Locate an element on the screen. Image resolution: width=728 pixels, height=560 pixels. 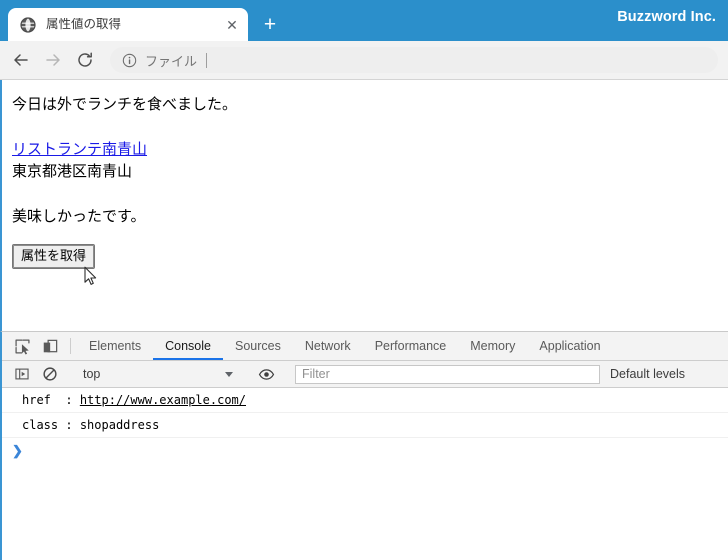
back-arrow-icon is located at coordinates (21, 60).